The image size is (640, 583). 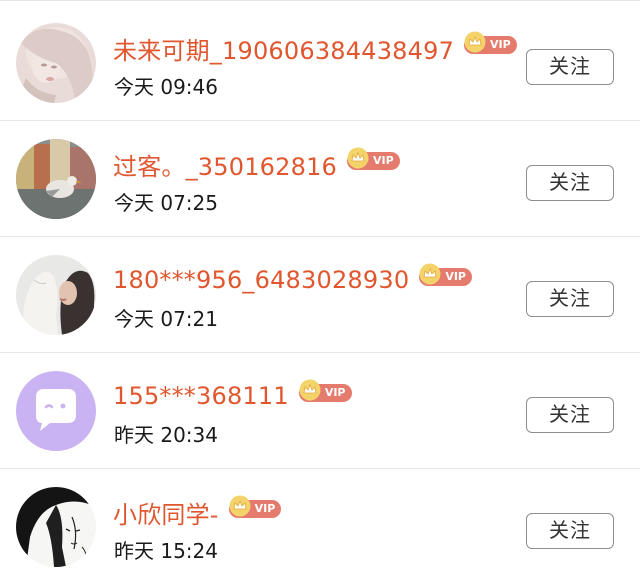 What do you see at coordinates (201, 396) in the screenshot?
I see `user-name: 155***368111` at bounding box center [201, 396].